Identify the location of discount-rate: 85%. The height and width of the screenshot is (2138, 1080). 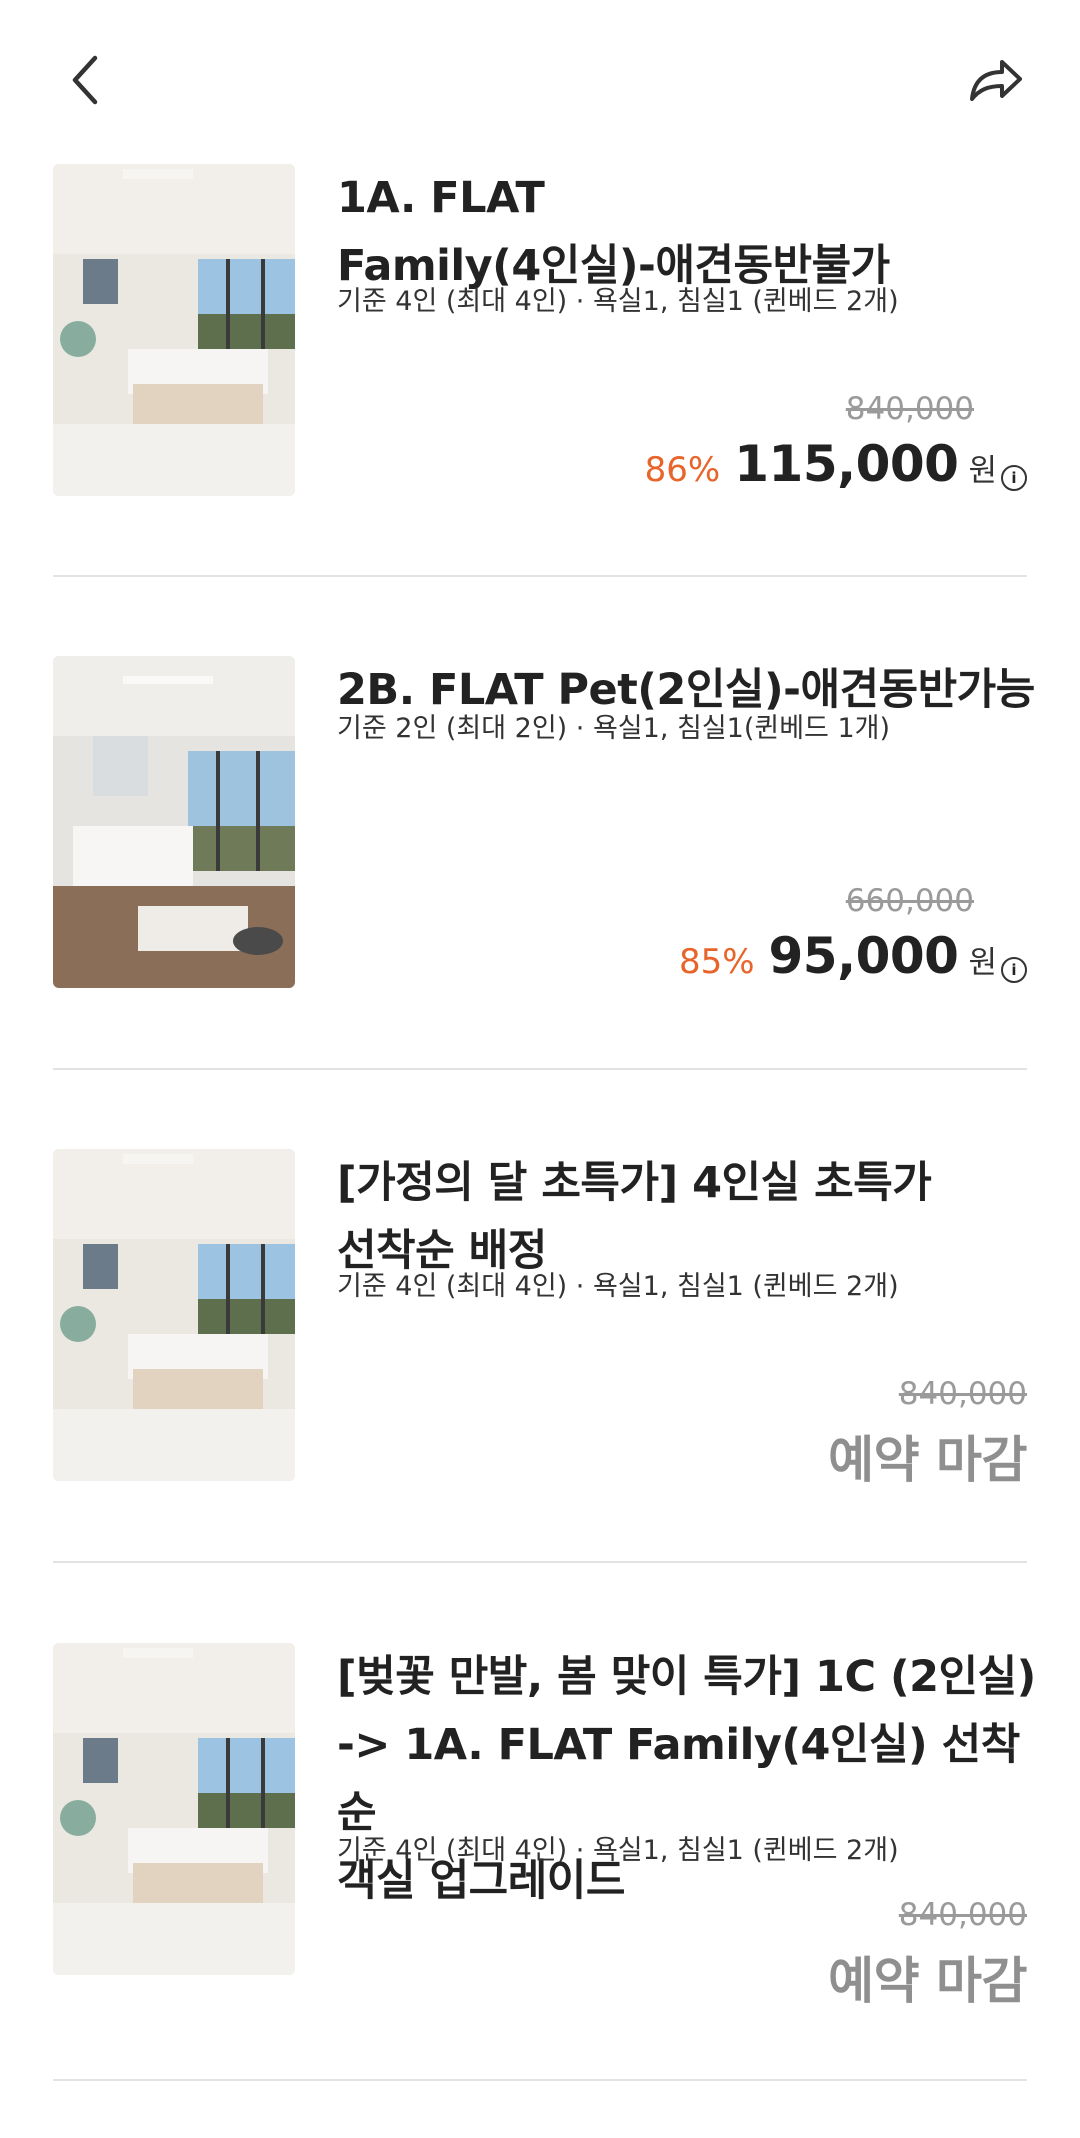
(716, 962).